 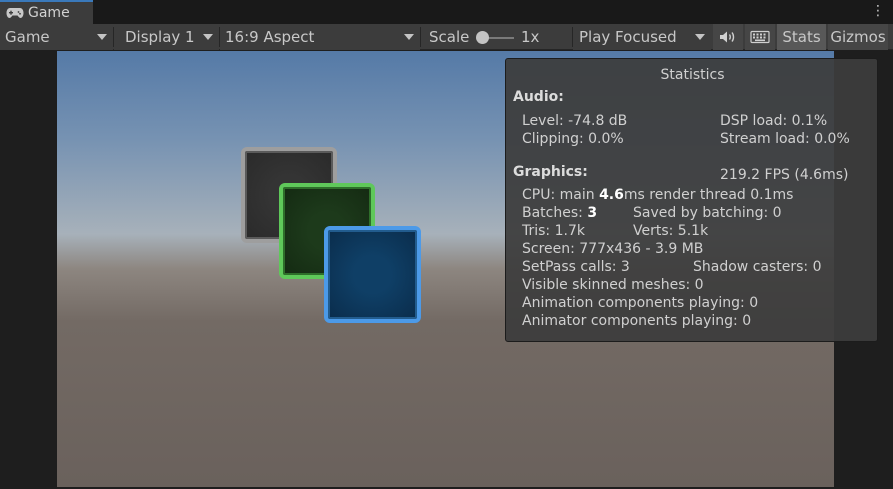 I want to click on batches: Batches: 3, so click(x=560, y=213).